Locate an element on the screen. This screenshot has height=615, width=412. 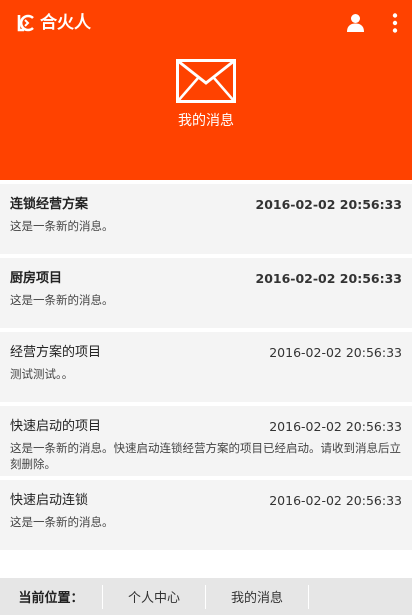
message-body: 测试测试。。 is located at coordinates (42, 374).